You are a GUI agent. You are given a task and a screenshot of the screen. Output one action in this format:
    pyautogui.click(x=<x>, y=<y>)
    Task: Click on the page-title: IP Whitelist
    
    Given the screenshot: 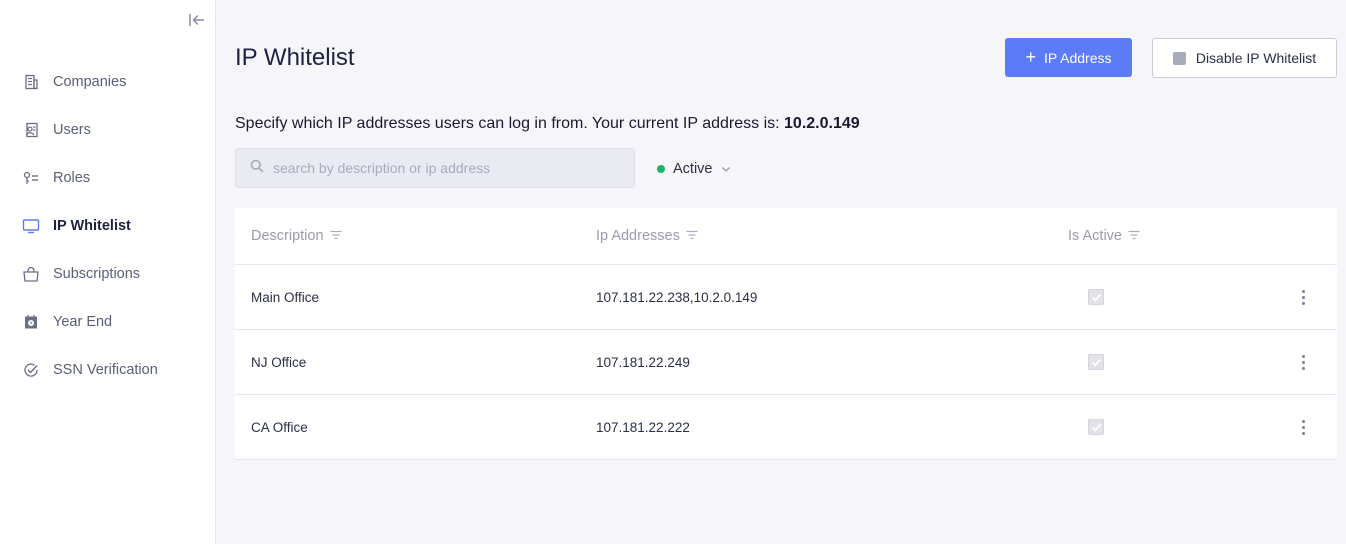 What is the action you would take?
    pyautogui.click(x=295, y=57)
    